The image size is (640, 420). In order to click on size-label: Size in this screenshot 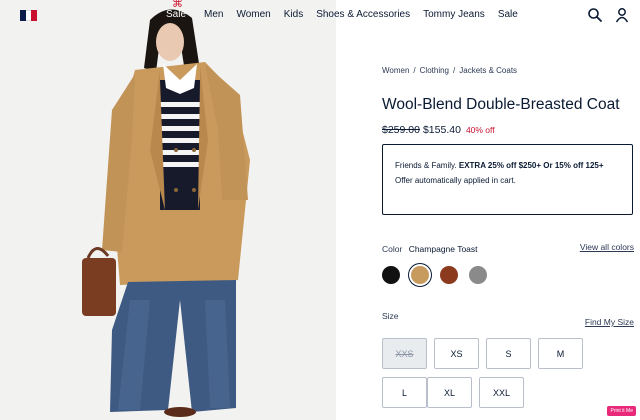, I will do `click(390, 316)`.